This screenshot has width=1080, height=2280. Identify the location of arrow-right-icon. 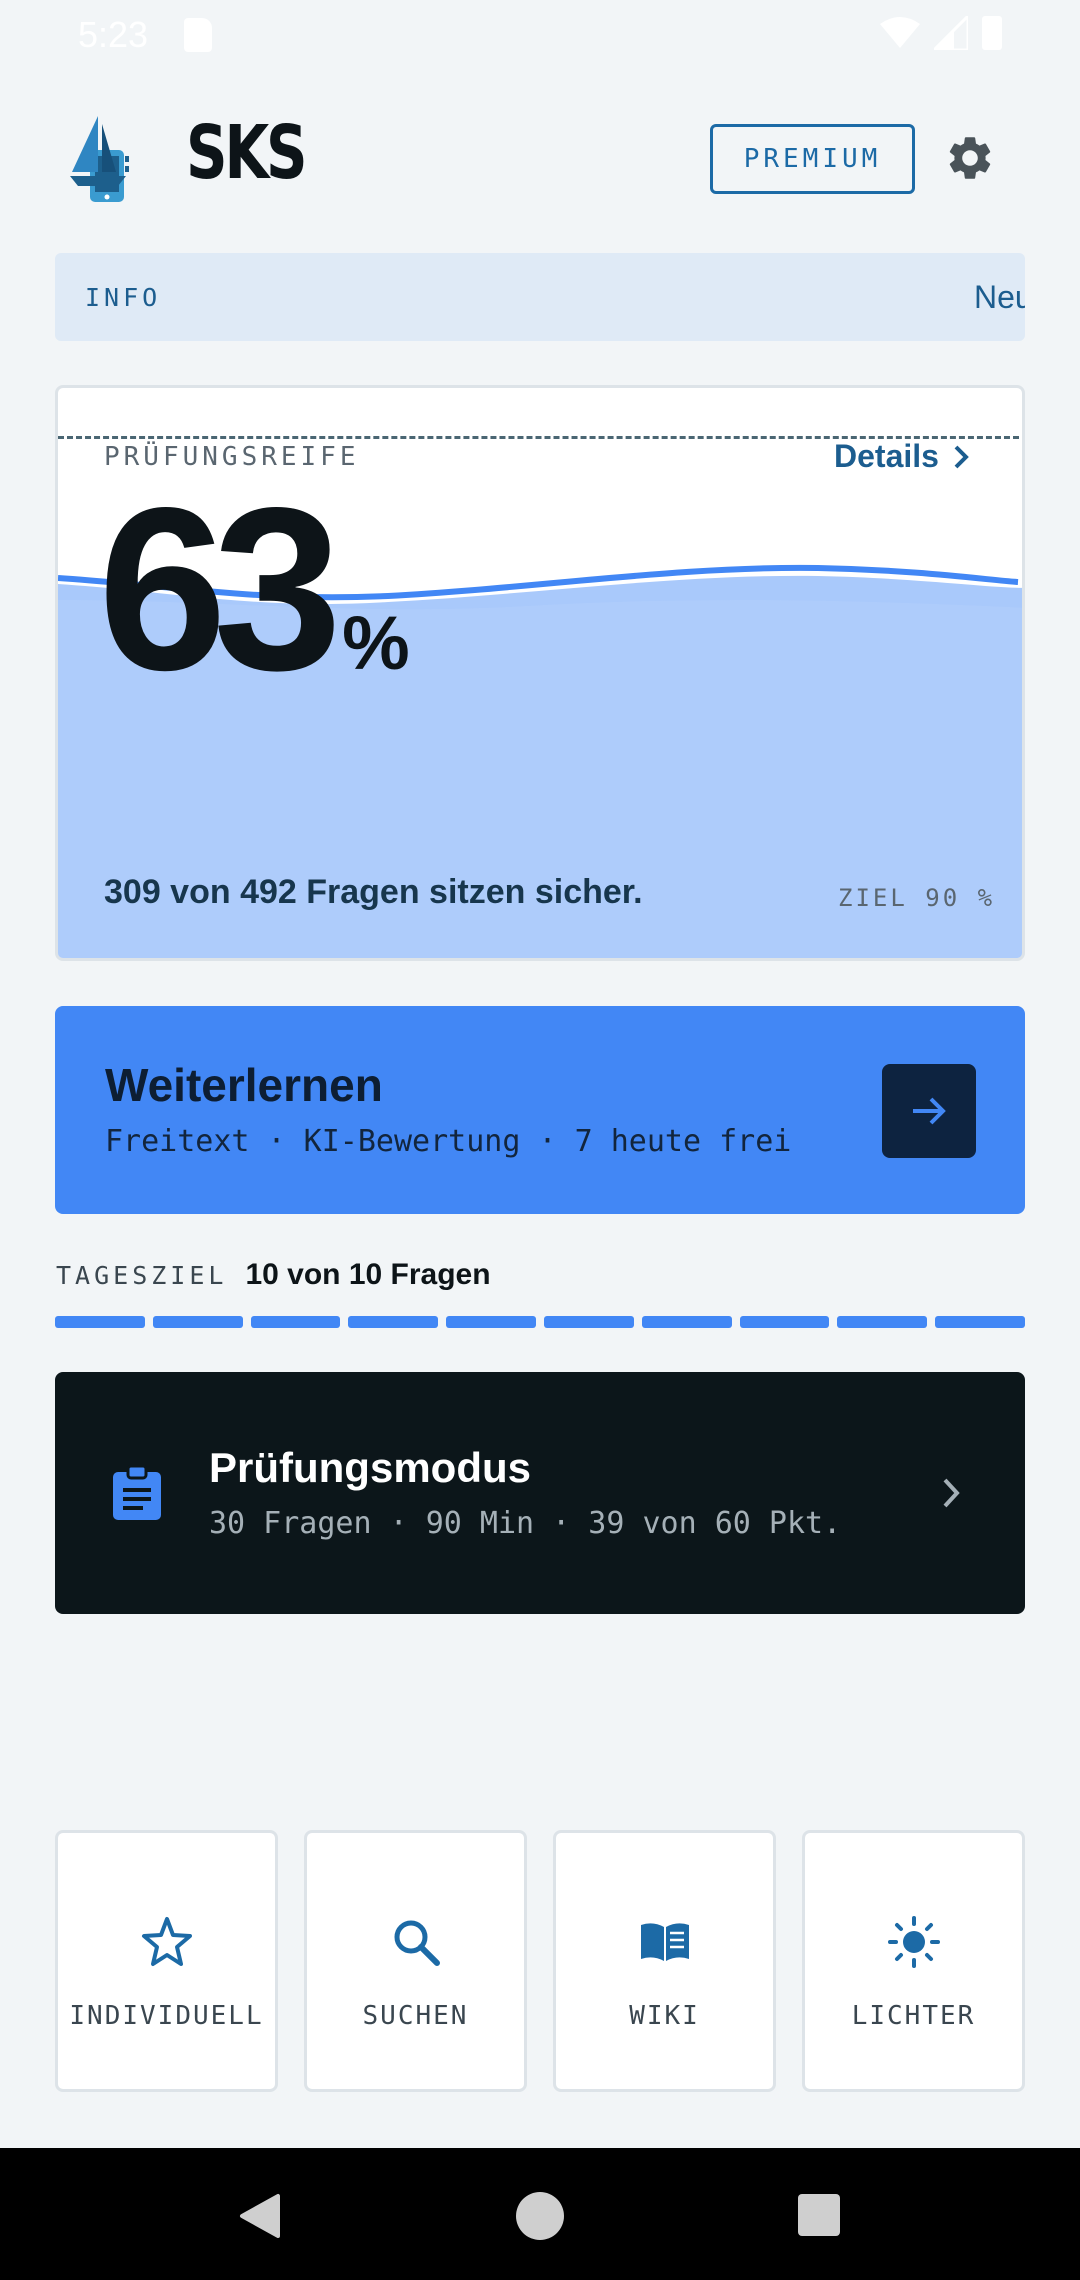
(929, 1111).